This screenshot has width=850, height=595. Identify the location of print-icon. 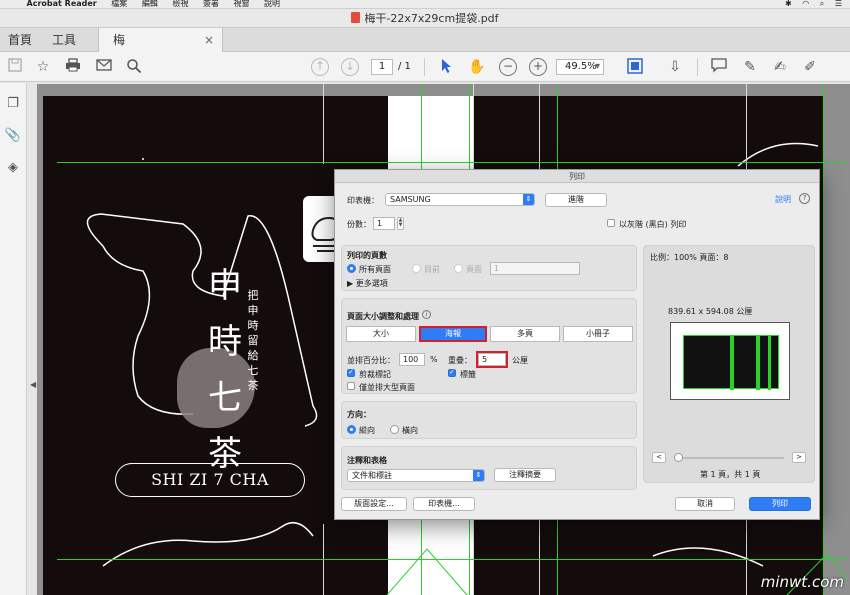
(73, 67).